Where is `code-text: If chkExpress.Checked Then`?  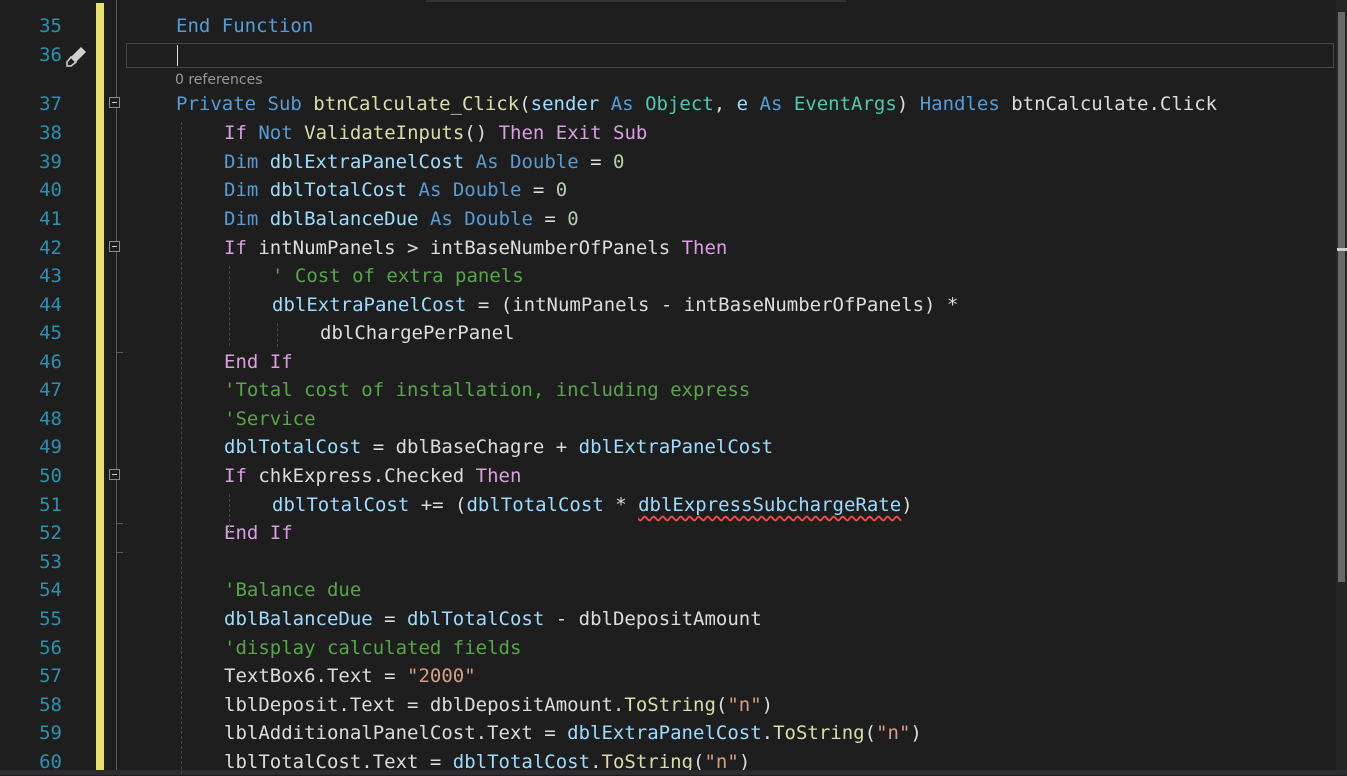
code-text: If chkExpress.Checked Then is located at coordinates (372, 476).